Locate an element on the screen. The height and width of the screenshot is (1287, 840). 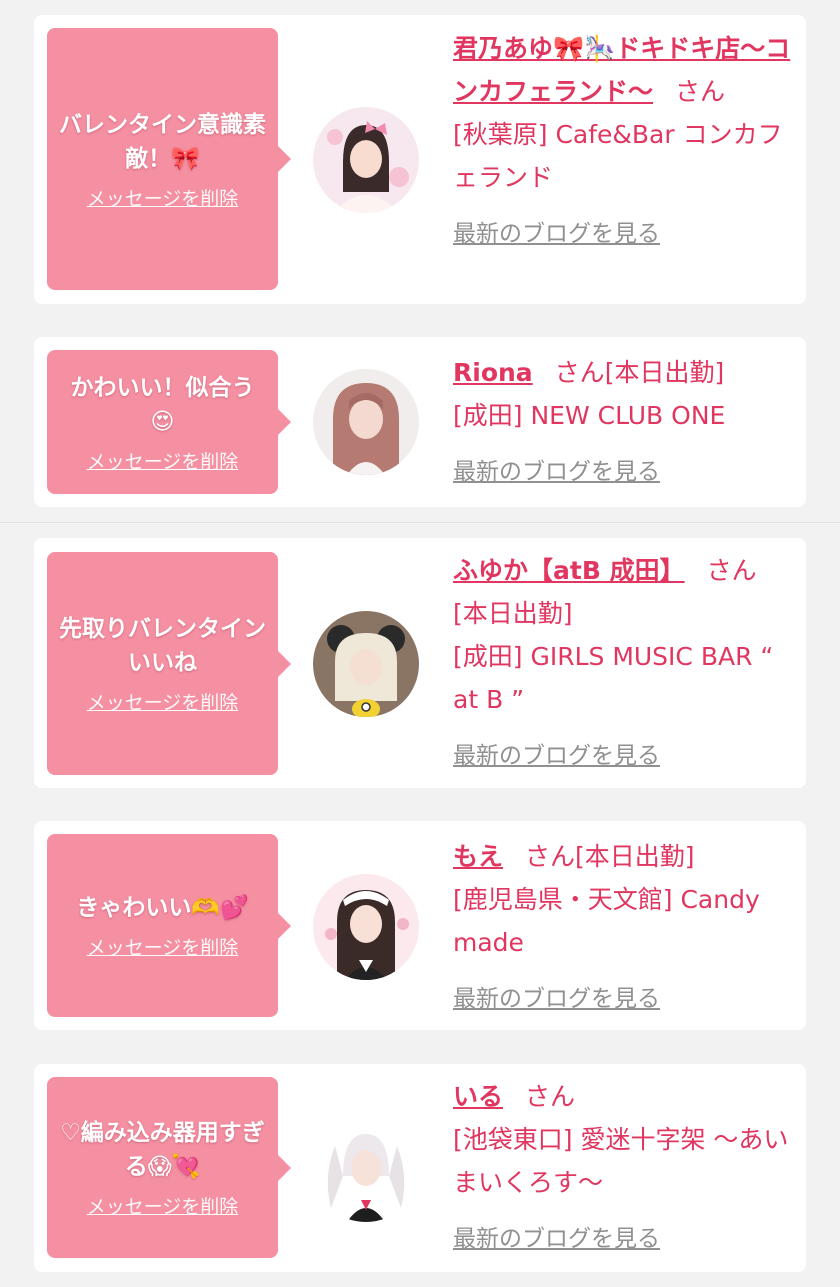
user-name-link: Riona is located at coordinates (493, 372).